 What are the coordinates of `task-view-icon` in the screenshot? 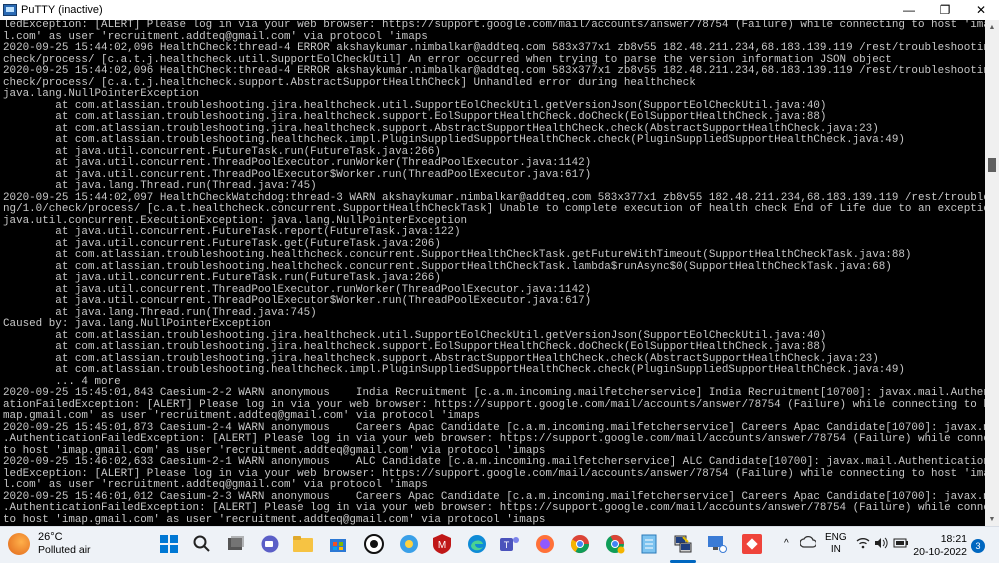 It's located at (236, 544).